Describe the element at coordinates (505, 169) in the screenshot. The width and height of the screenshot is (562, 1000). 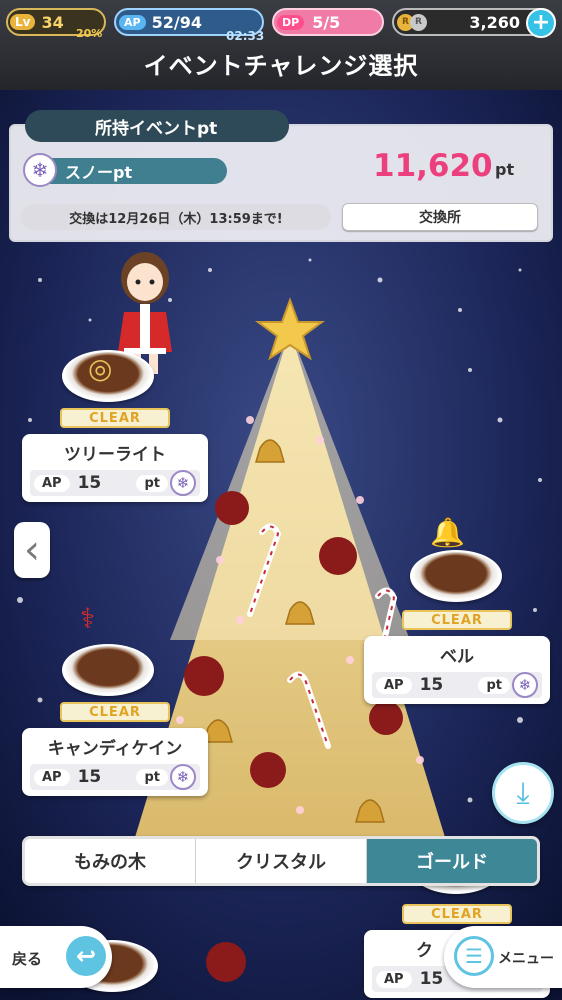
I see `point-unit: pt` at that location.